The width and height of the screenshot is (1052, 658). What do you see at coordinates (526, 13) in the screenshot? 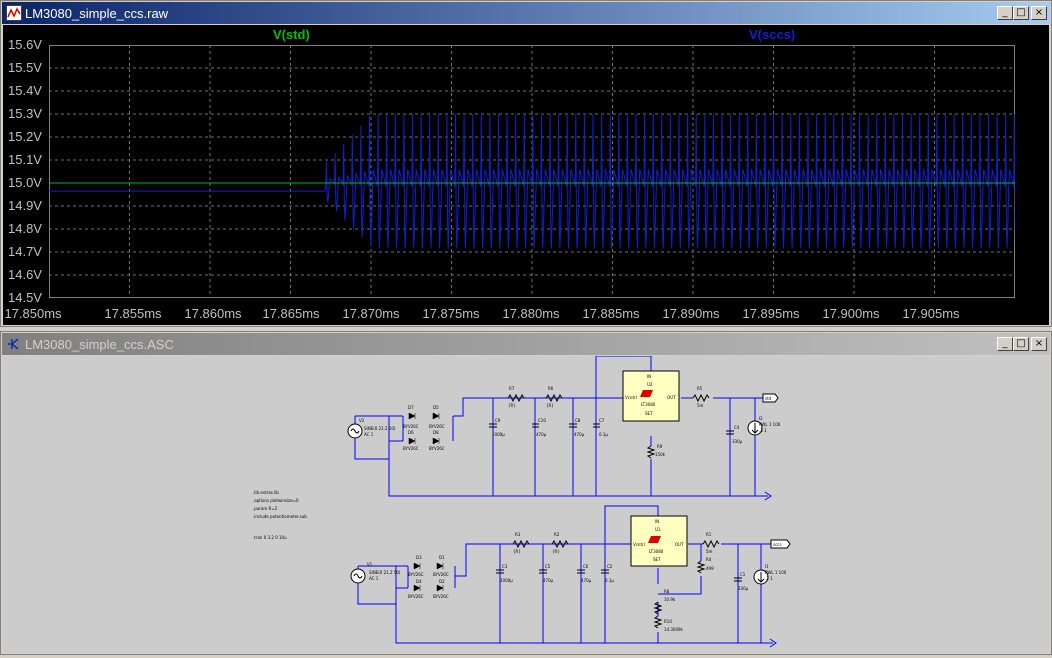
I see `waveform-titlebar: LM3080_simple_ccs.raw _ □ ×` at bounding box center [526, 13].